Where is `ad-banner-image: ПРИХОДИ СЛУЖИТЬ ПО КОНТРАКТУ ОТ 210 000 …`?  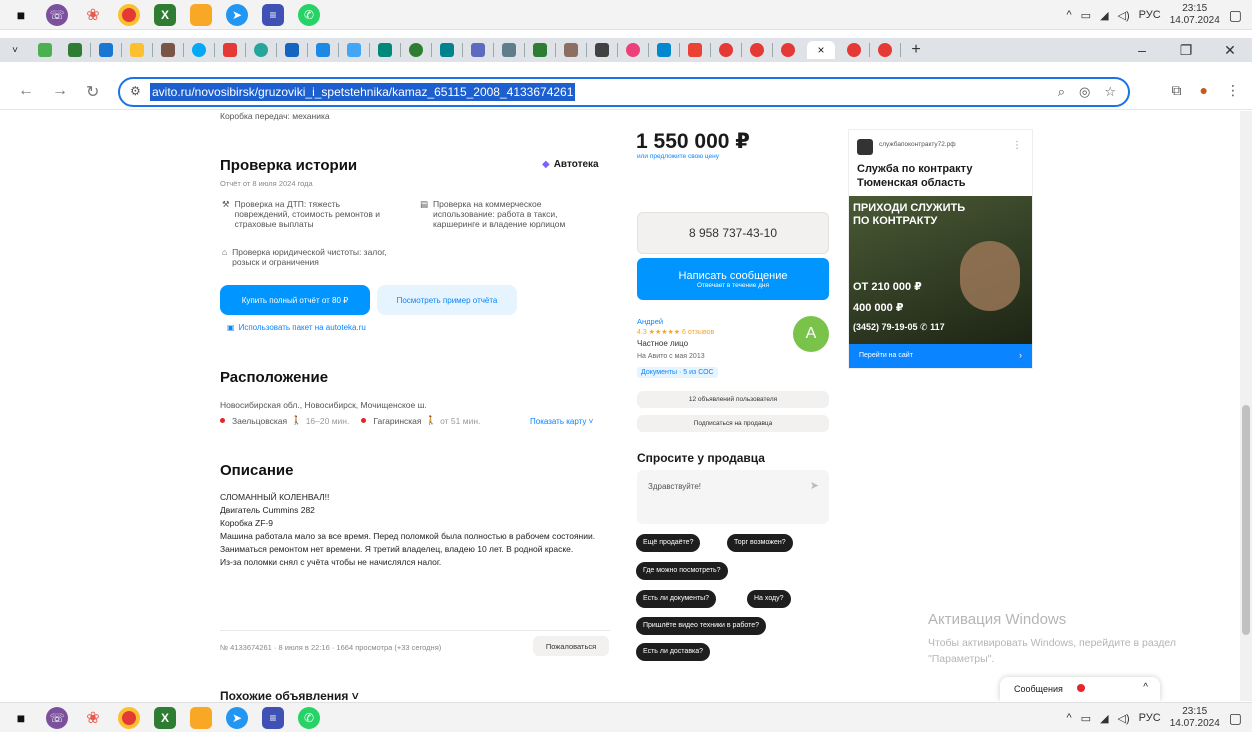
ad-banner-image: ПРИХОДИ СЛУЖИТЬ ПО КОНТРАКТУ ОТ 210 000 … is located at coordinates (940, 270).